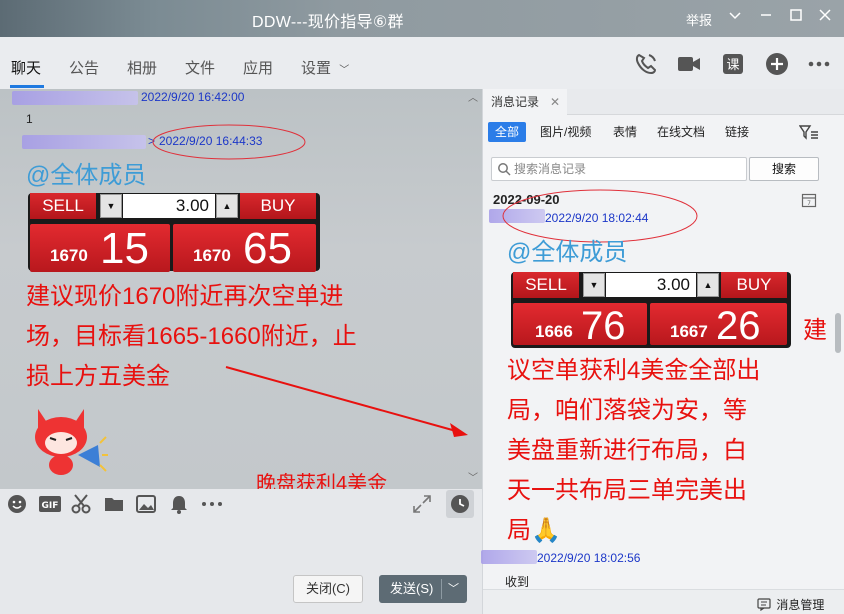  What do you see at coordinates (71, 442) in the screenshot?
I see `fox-sticker-icon` at bounding box center [71, 442].